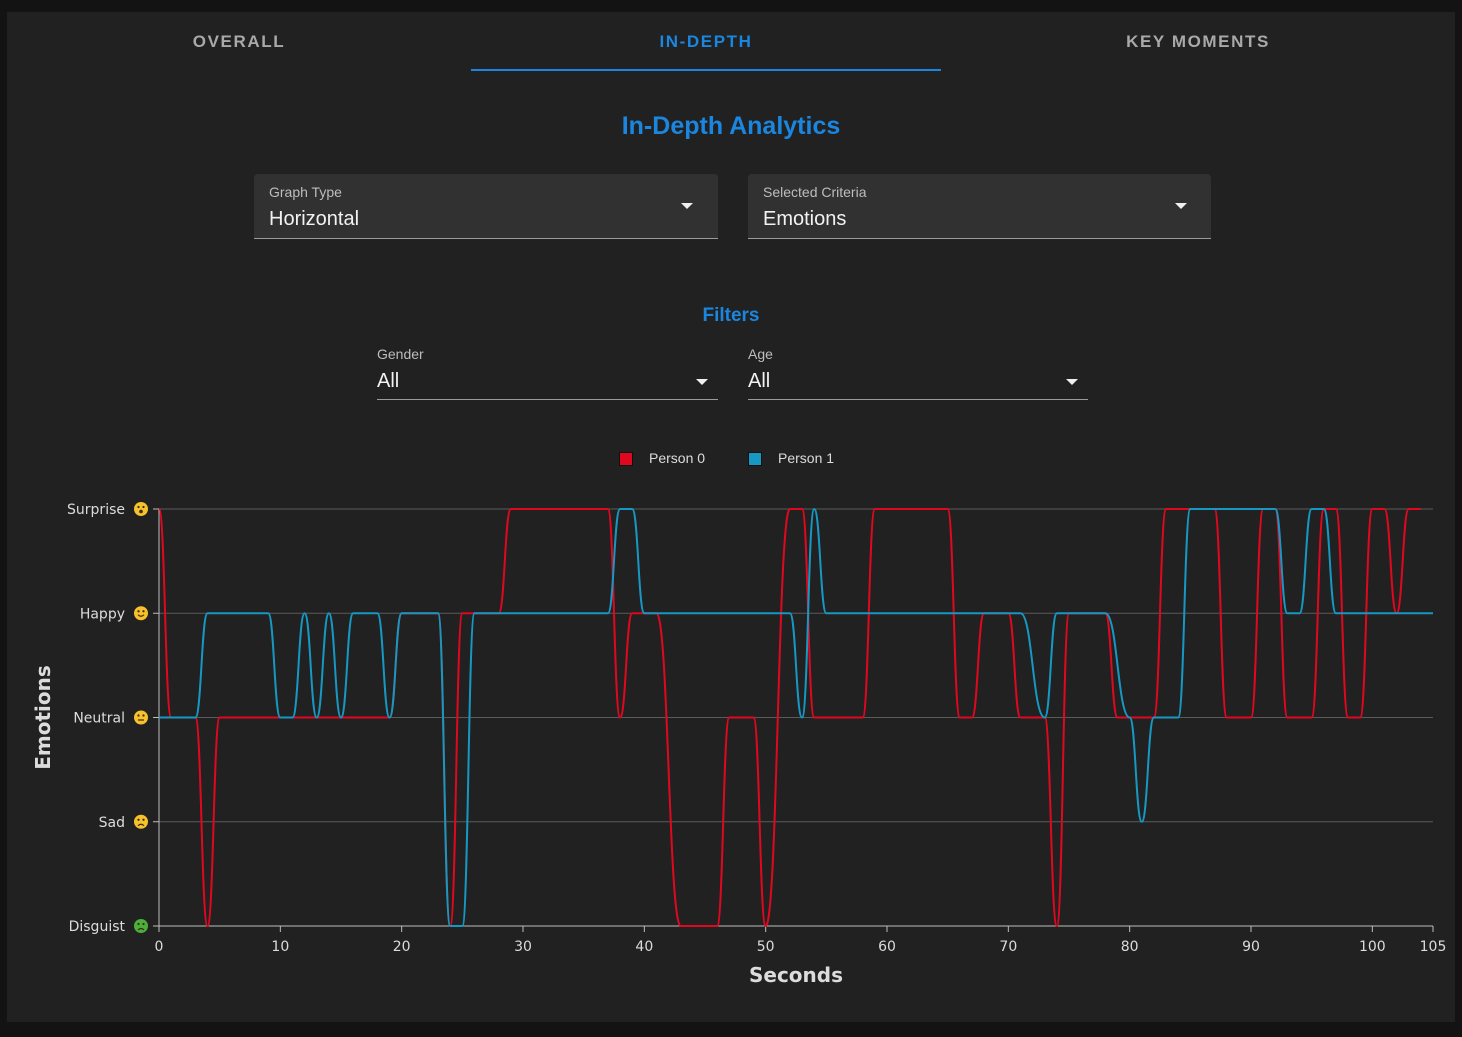 The image size is (1462, 1037). I want to click on graph-type-label: Graph Type, so click(305, 192).